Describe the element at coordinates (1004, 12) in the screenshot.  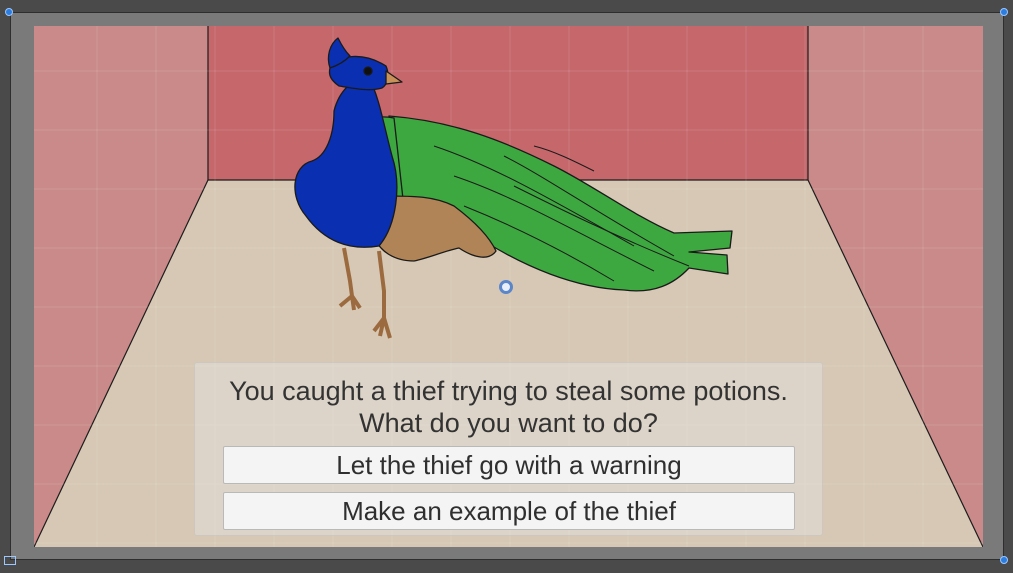
I see `resize-handle-top-right` at that location.